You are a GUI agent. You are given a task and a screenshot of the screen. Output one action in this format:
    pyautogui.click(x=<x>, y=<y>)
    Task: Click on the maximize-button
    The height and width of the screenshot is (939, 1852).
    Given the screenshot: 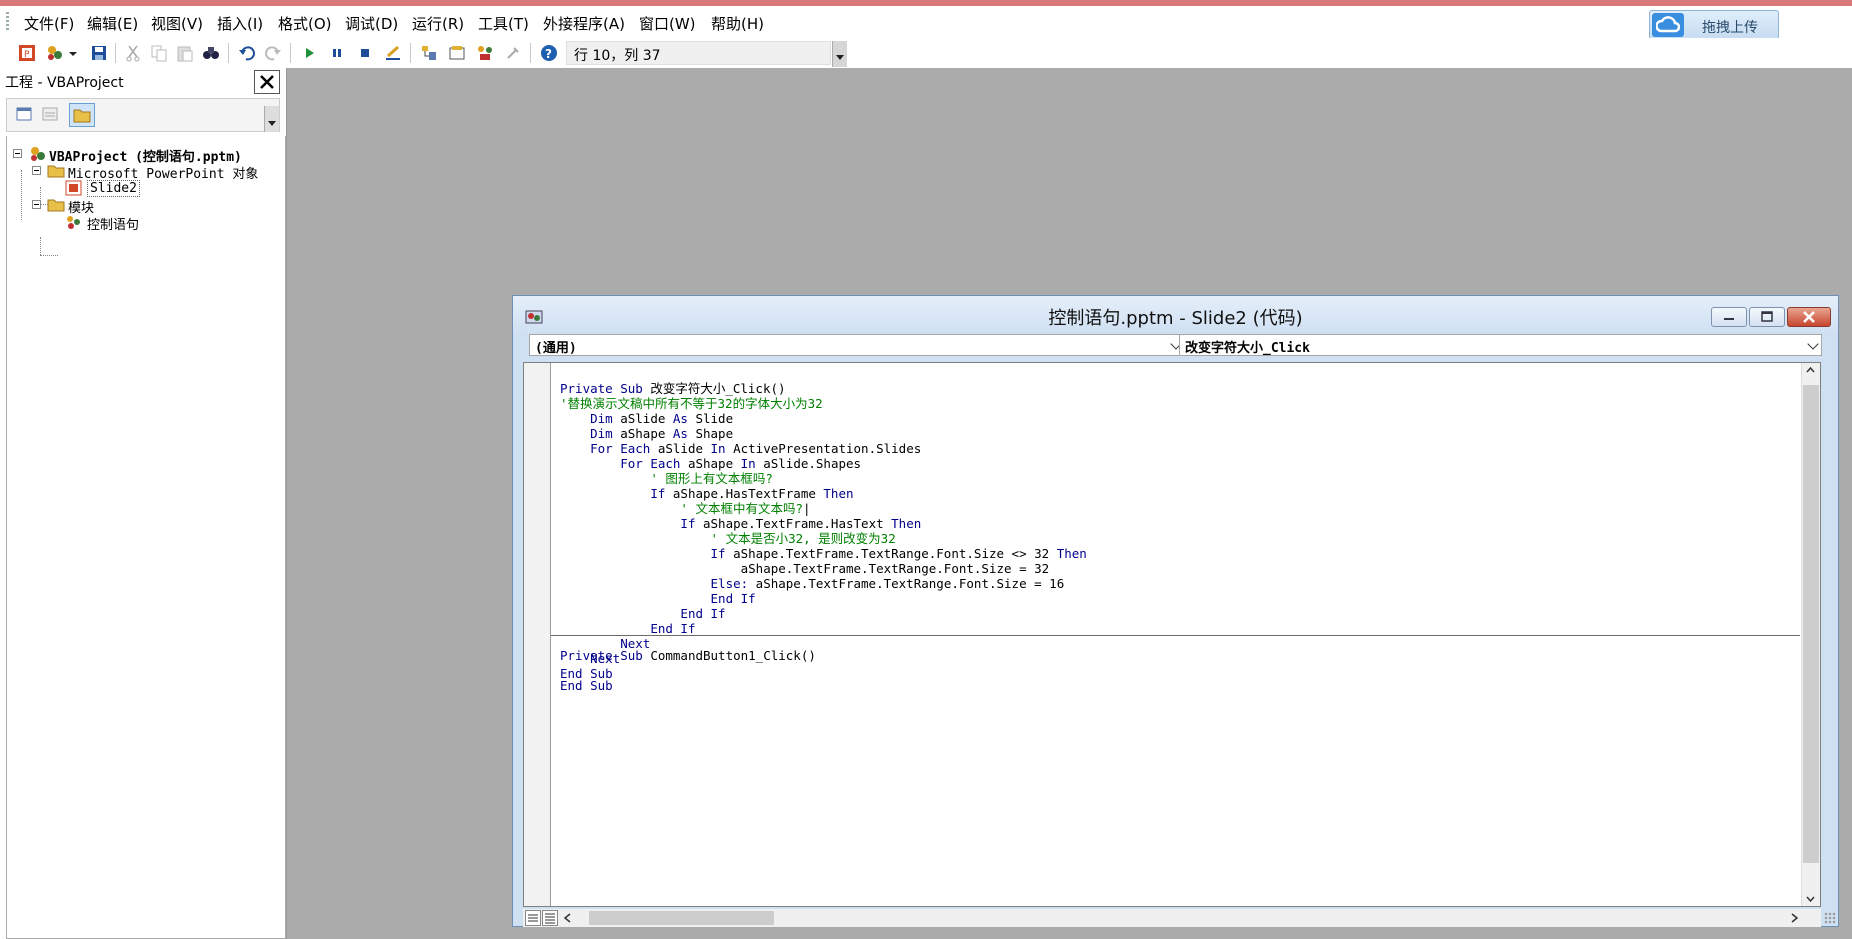 What is the action you would take?
    pyautogui.click(x=1767, y=317)
    